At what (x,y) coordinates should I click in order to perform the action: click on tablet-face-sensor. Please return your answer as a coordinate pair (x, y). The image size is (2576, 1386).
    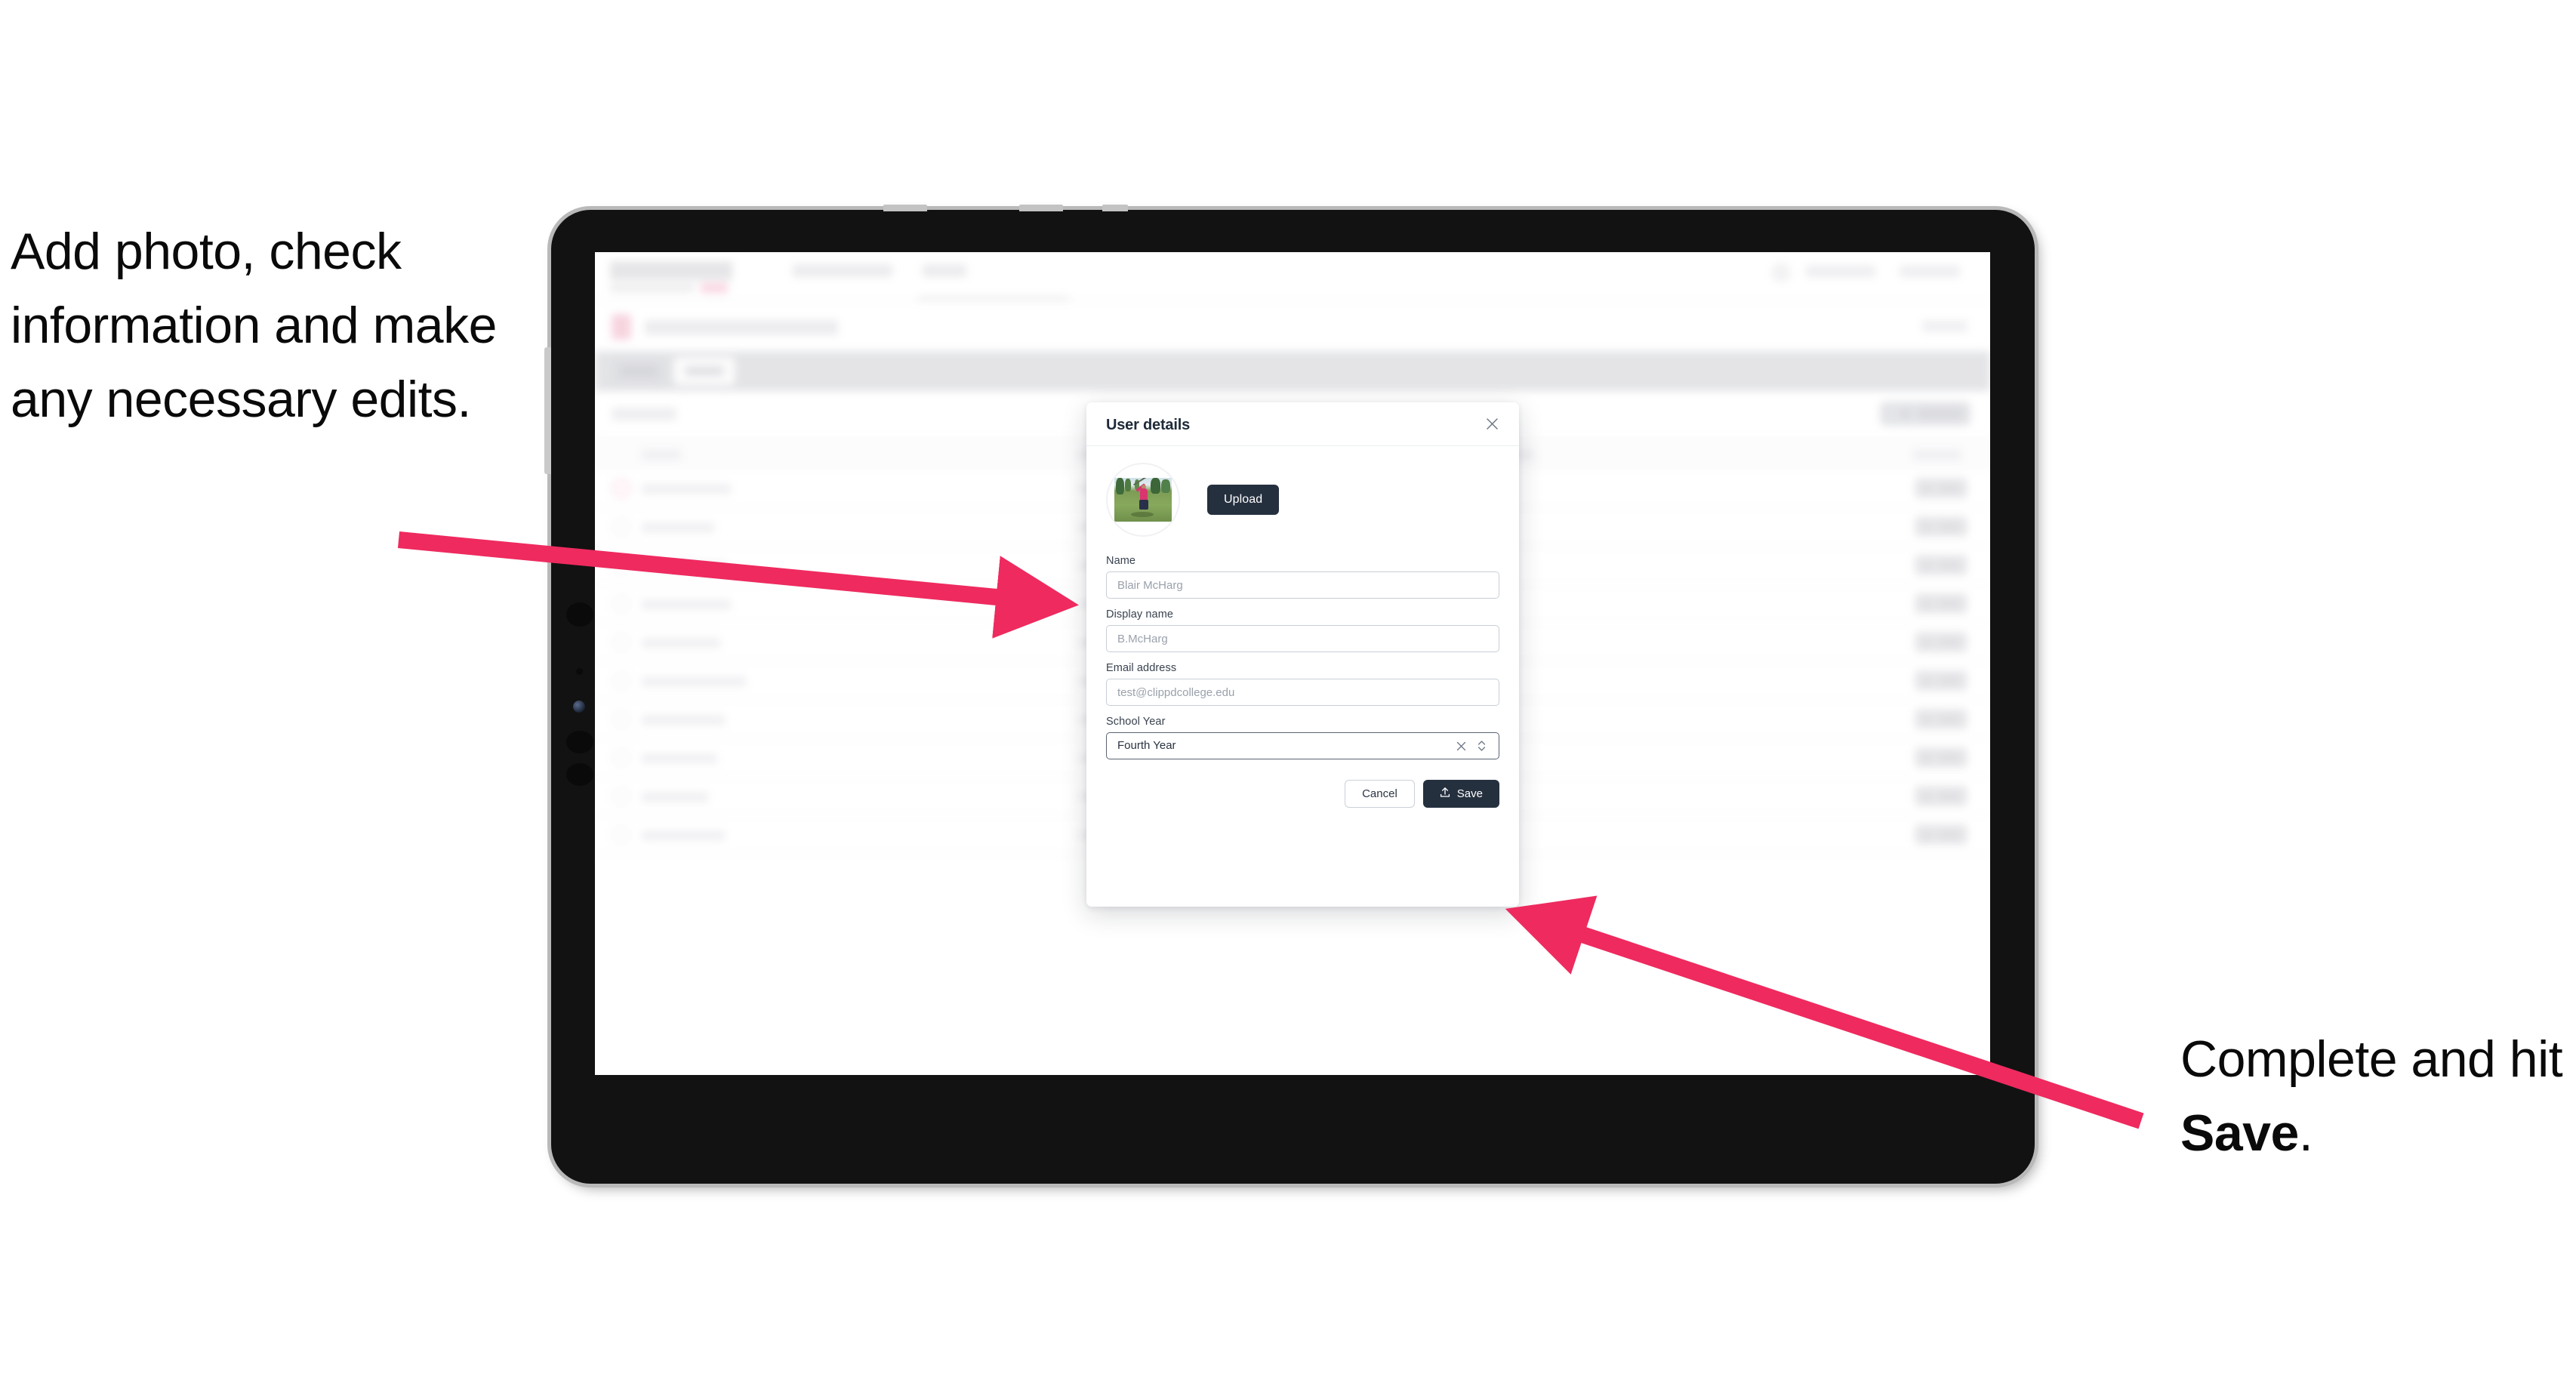
    Looking at the image, I should click on (579, 707).